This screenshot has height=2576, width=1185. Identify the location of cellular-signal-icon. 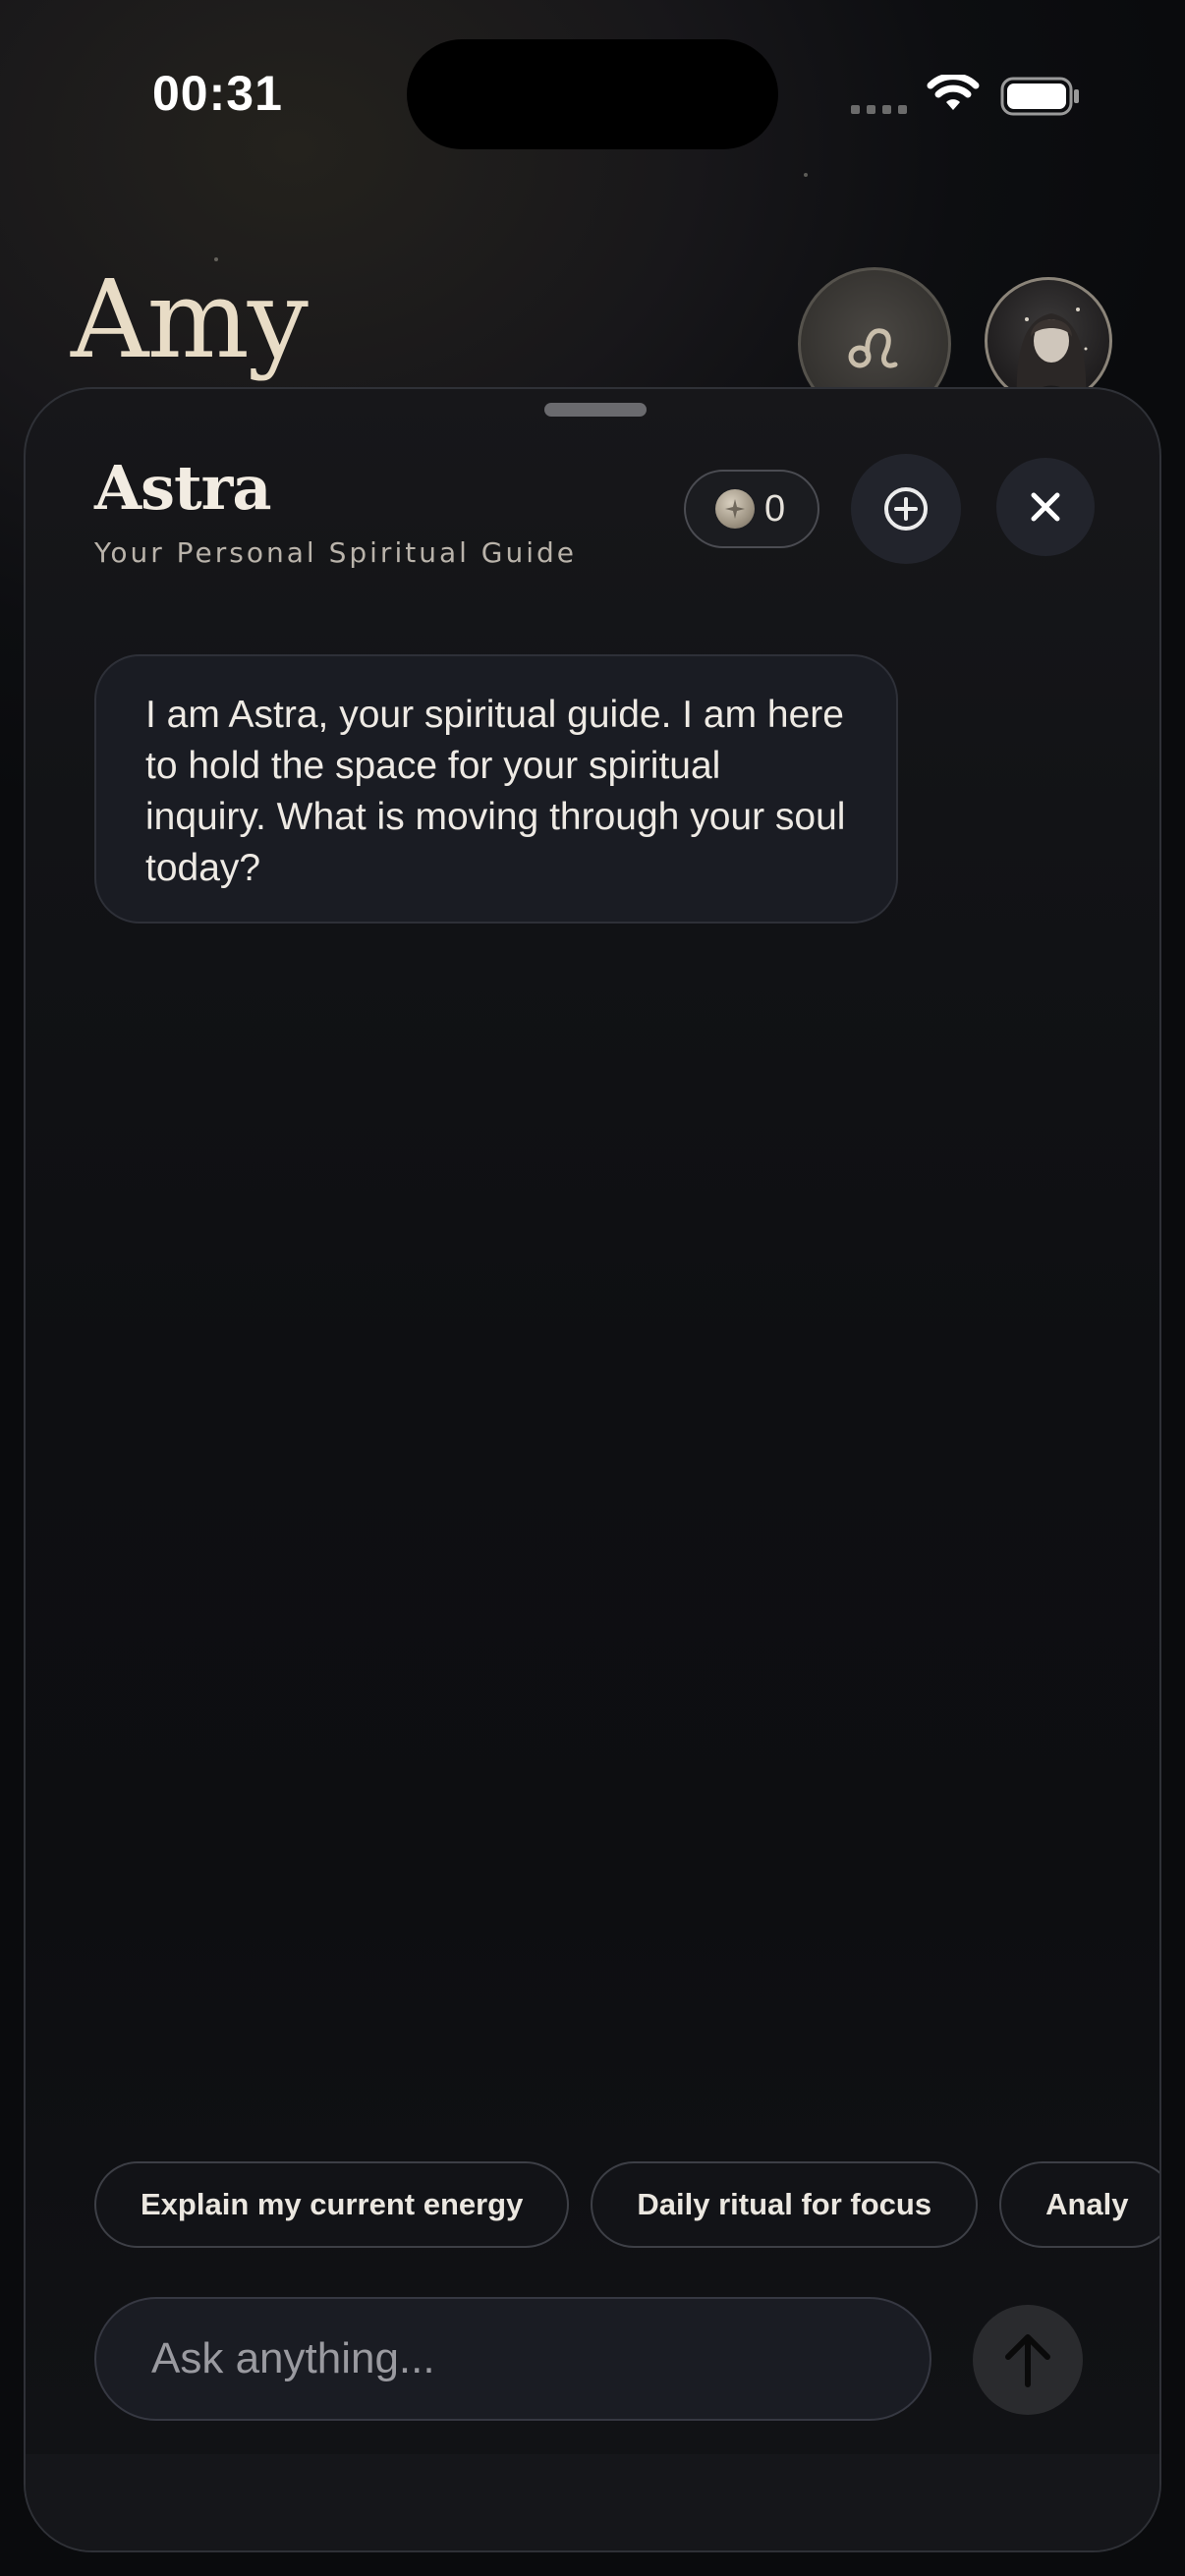
(879, 109).